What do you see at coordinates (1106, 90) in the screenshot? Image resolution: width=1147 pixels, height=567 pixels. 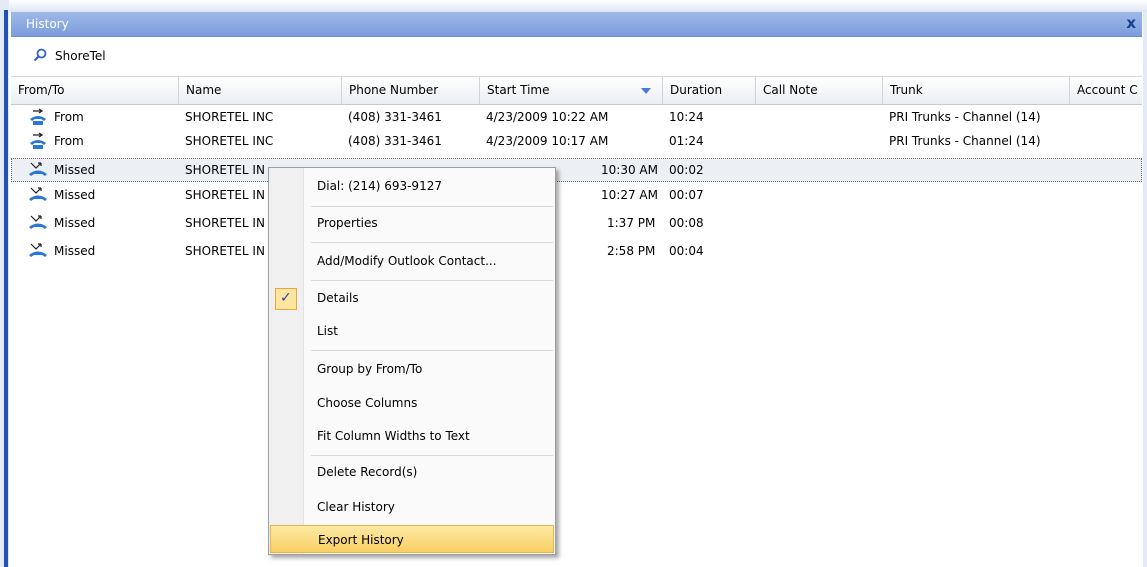 I see `column-header-account: Account C` at bounding box center [1106, 90].